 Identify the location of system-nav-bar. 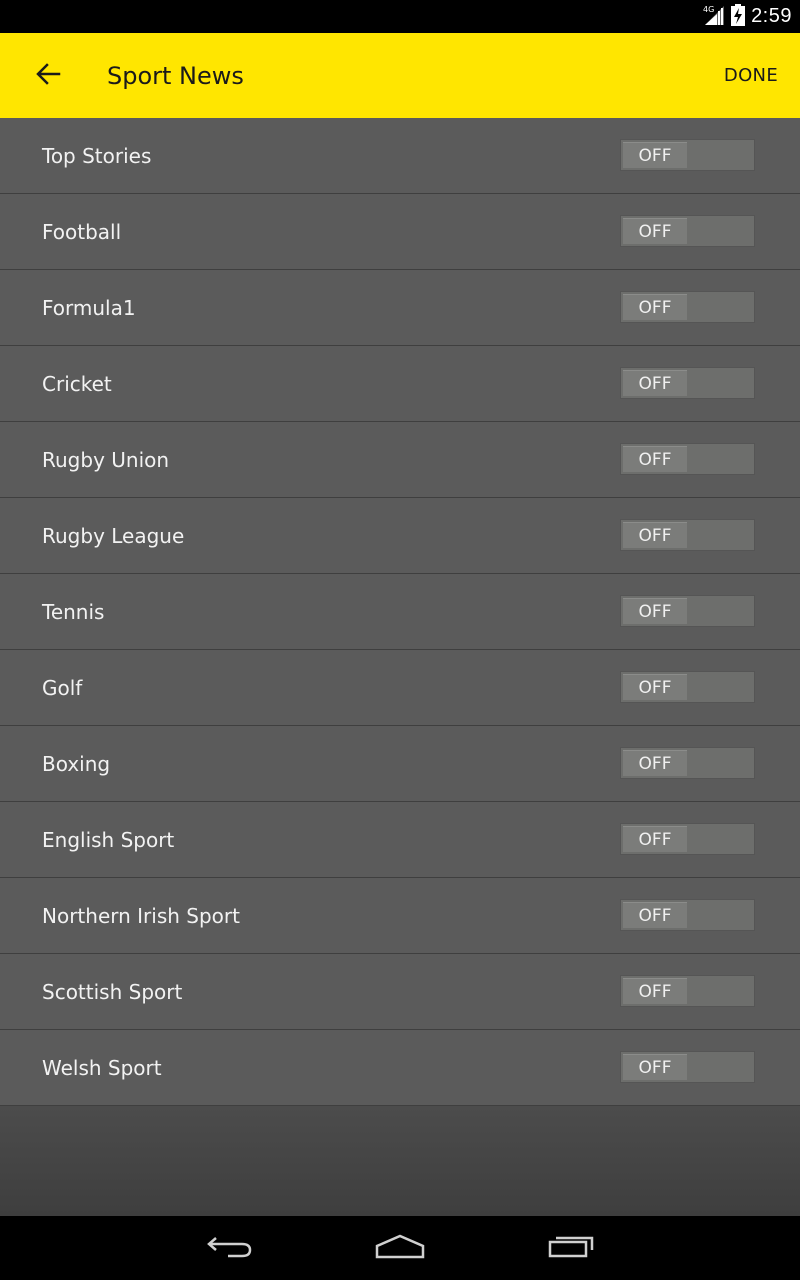
(400, 1248).